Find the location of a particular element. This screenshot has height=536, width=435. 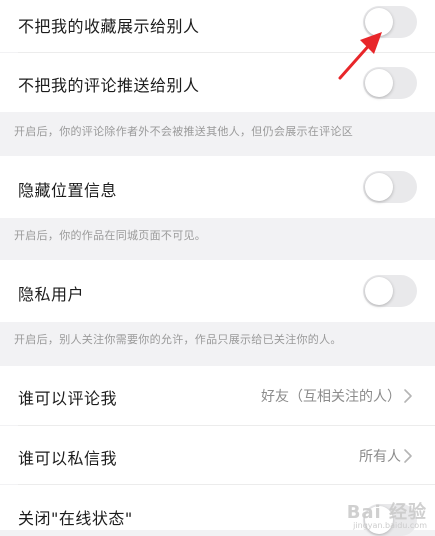

setting-value-who-can-message: 所有人 is located at coordinates (380, 457).